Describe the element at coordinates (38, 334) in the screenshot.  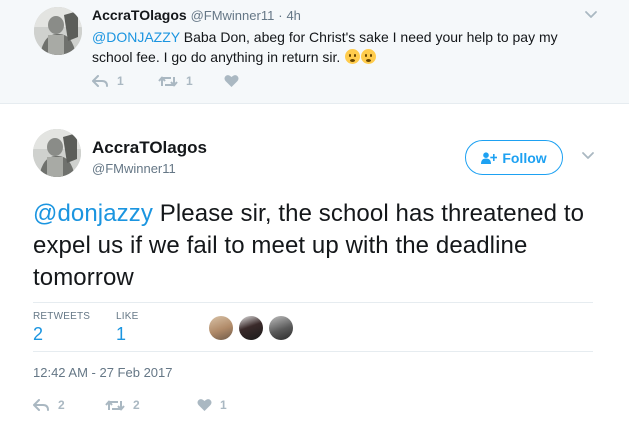
I see `retweets-value: 2` at that location.